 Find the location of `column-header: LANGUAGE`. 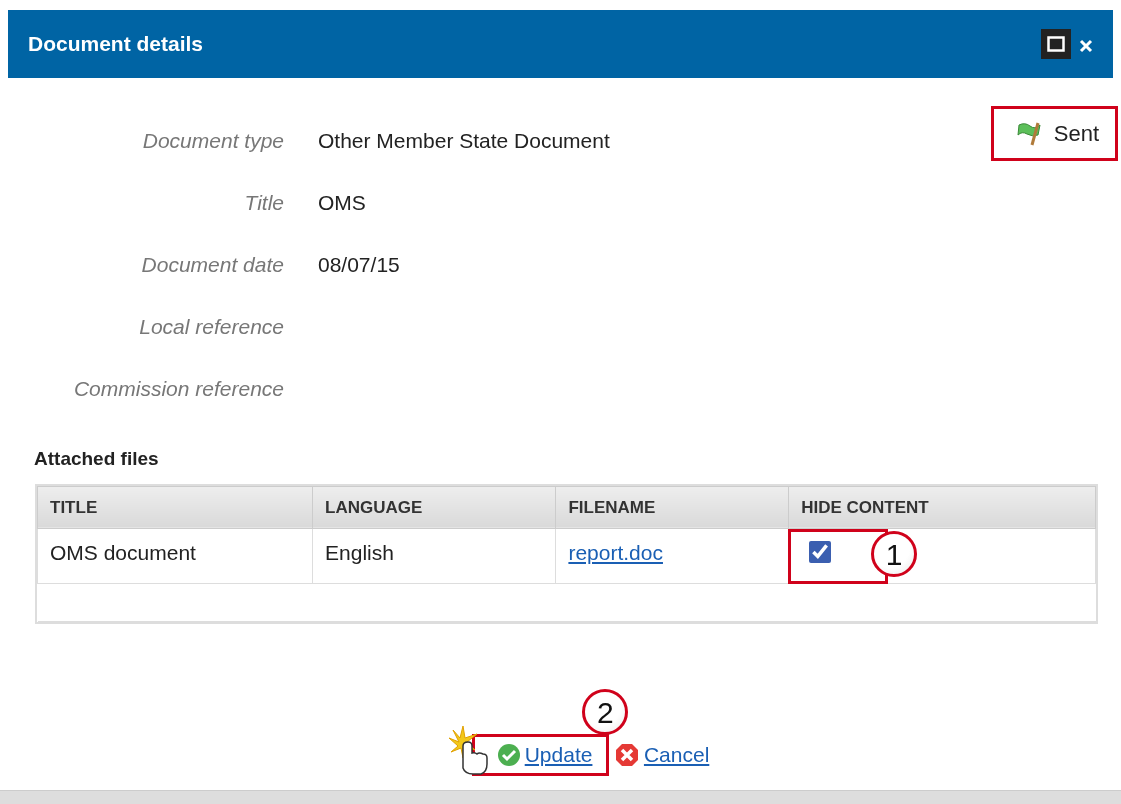

column-header: LANGUAGE is located at coordinates (434, 507).